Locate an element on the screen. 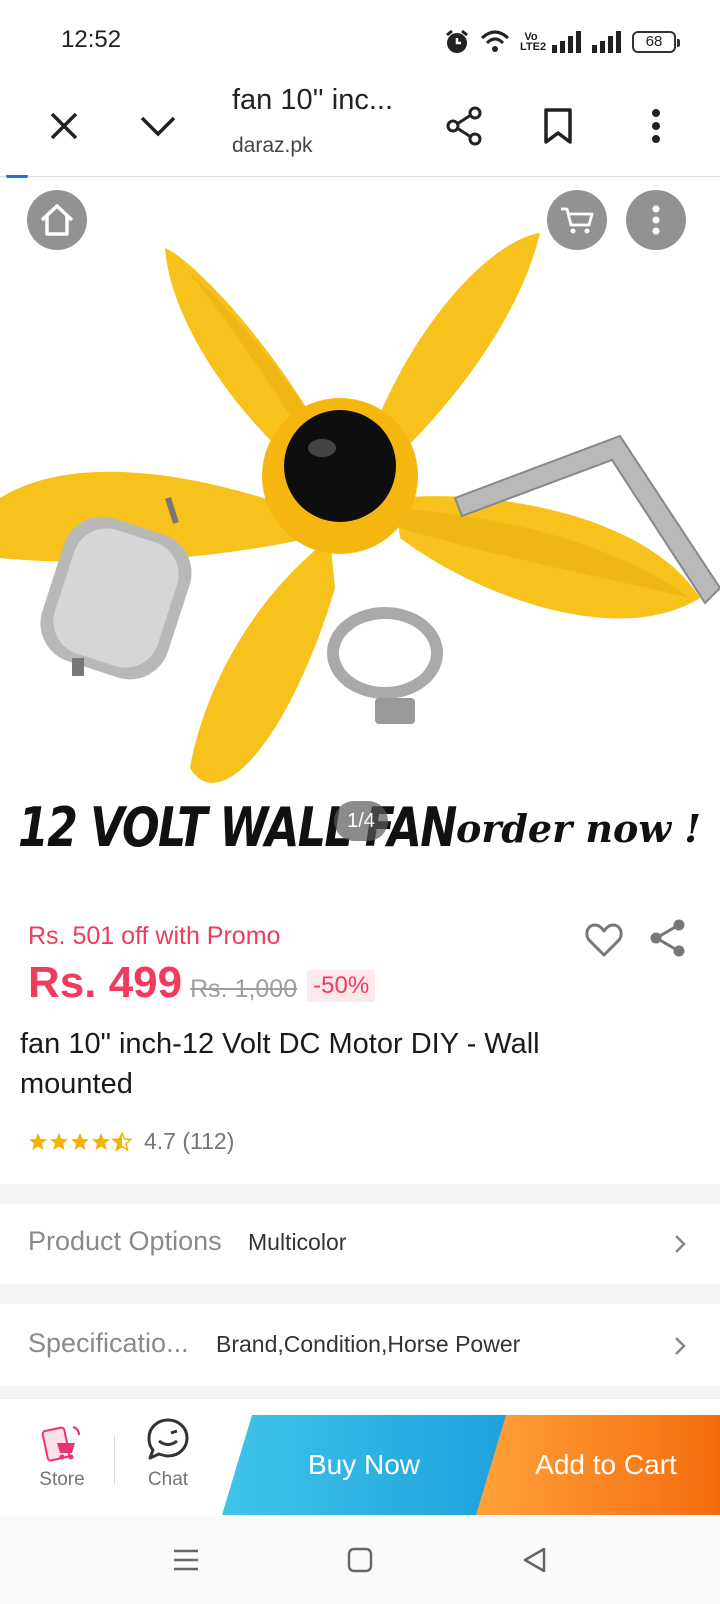 This screenshot has height=1604, width=720. add-to-cart-button: Add to Cart is located at coordinates (595, 1465).